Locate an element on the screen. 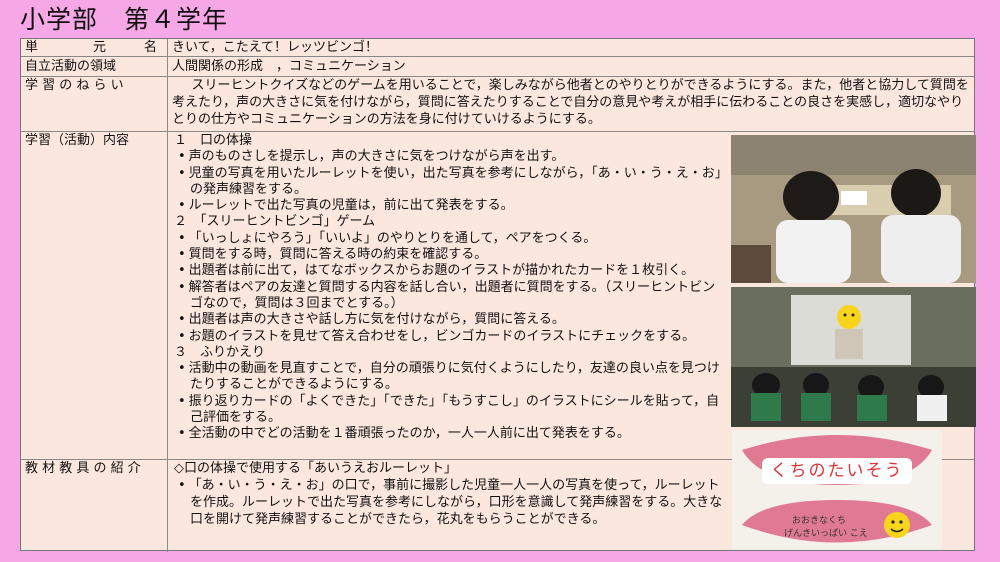 The width and height of the screenshot is (1000, 562). materials-label: 教 材 教 具 の 紹 介 is located at coordinates (94, 506).